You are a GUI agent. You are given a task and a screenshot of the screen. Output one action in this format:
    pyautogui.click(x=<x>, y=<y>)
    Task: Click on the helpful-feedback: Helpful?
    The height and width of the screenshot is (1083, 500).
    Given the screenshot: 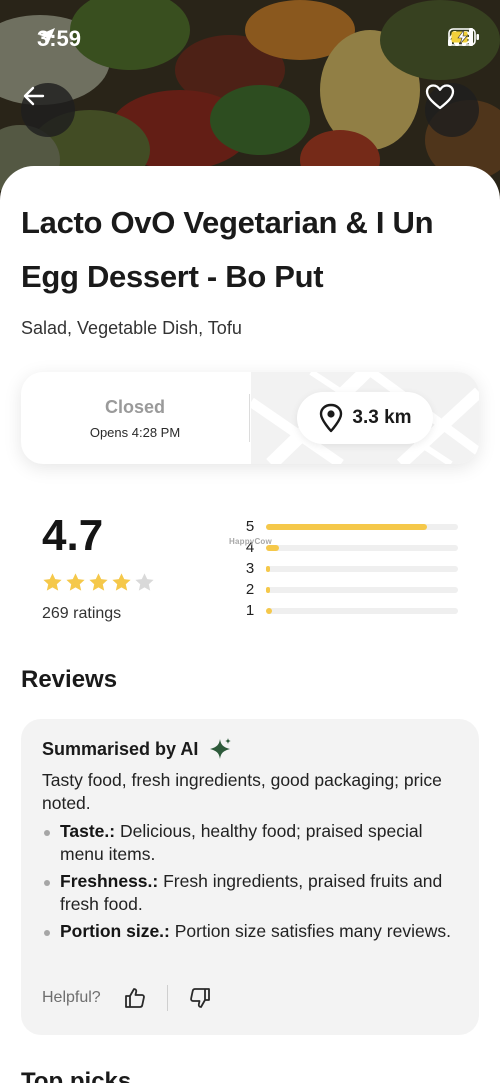 What is the action you would take?
    pyautogui.click(x=127, y=998)
    